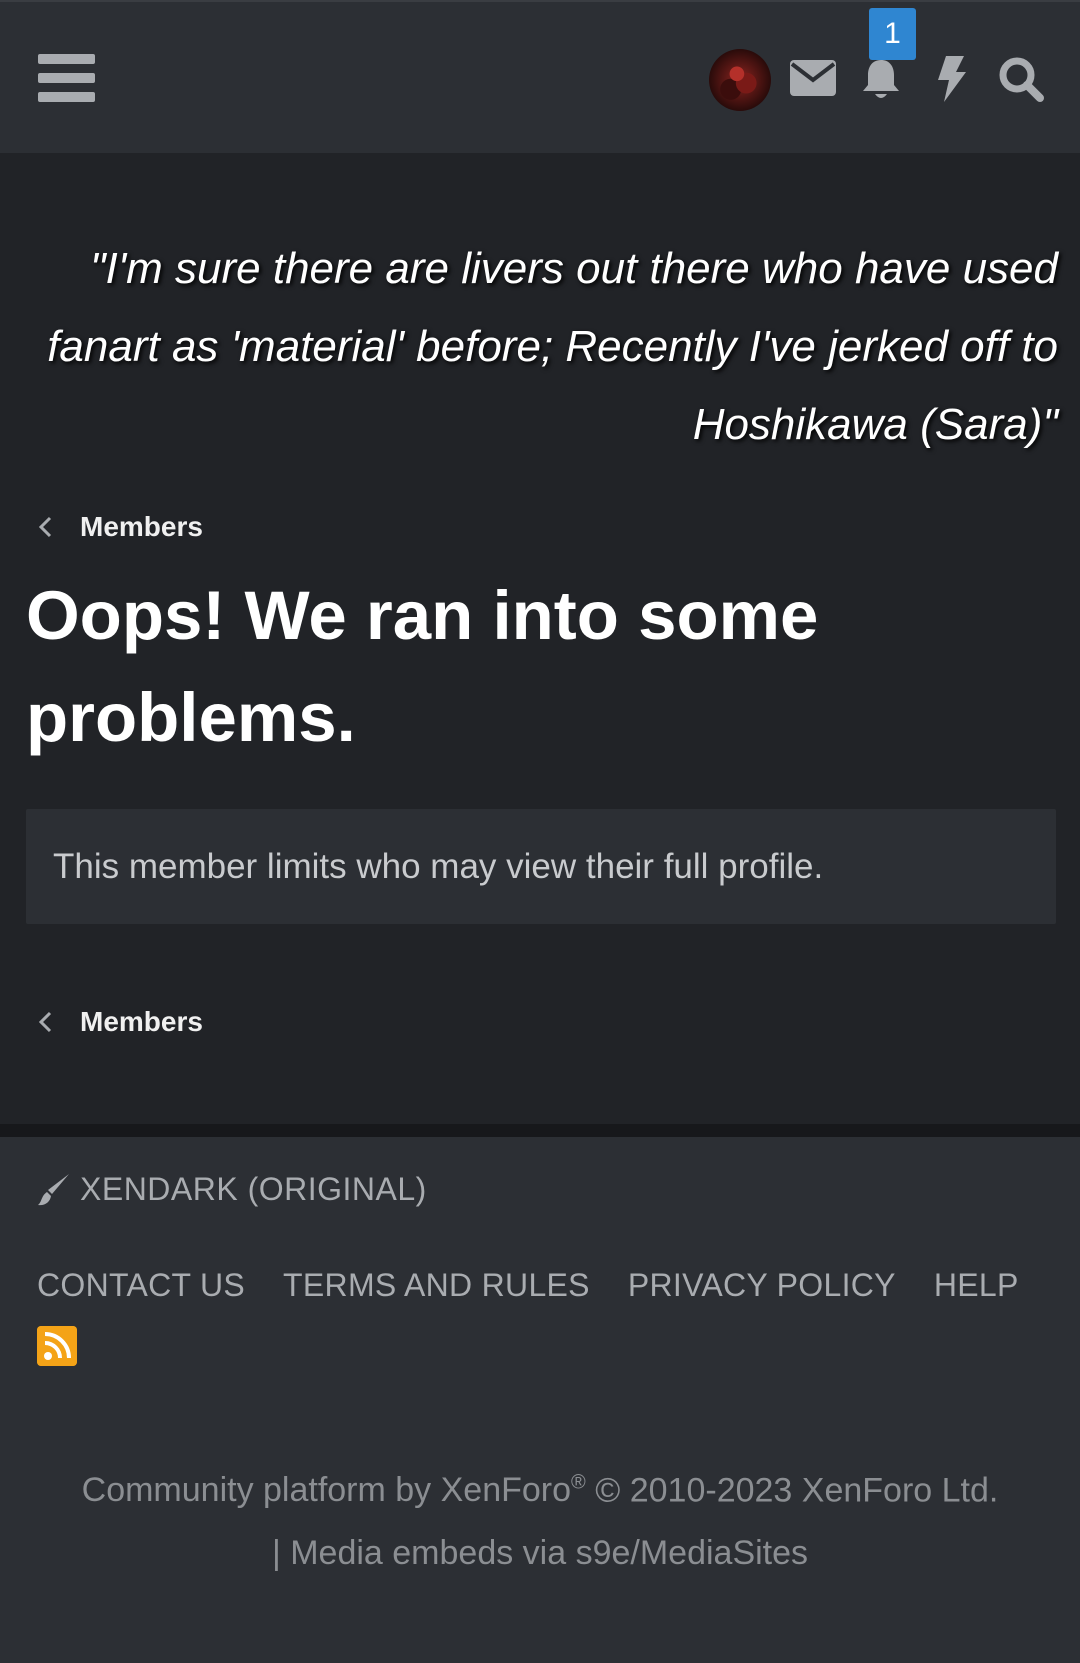 This screenshot has height=1663, width=1080. I want to click on bell-icon, so click(881, 80).